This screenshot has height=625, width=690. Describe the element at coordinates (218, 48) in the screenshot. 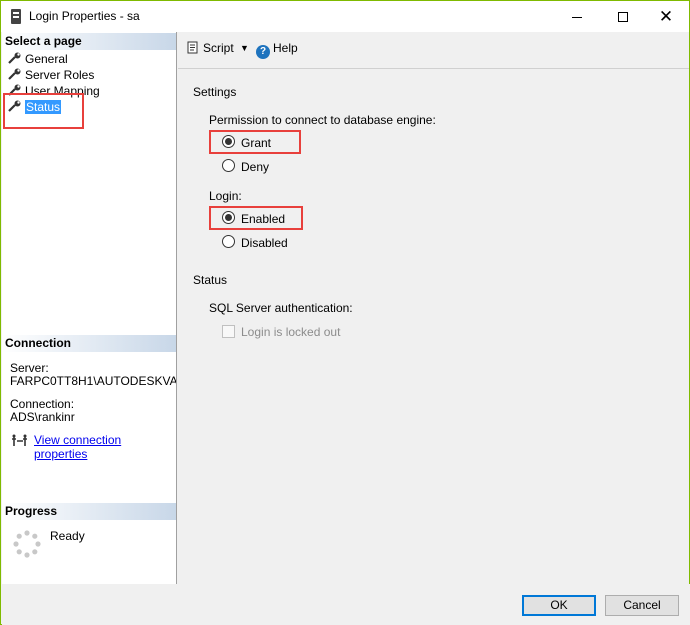

I see `script-label: Script` at that location.